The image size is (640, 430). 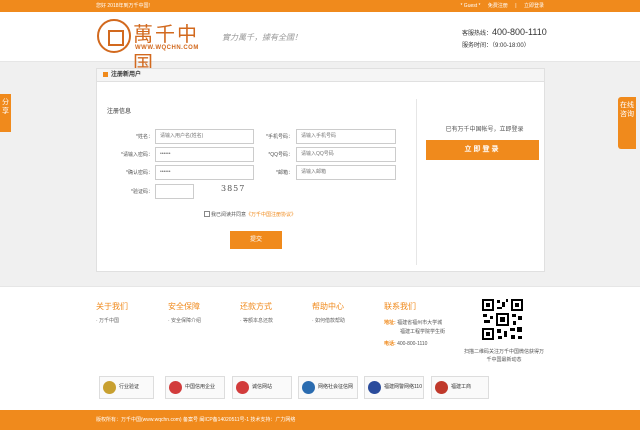 What do you see at coordinates (262, 37) in the screenshot?
I see `slogan: 實力萬千，據有全國！` at bounding box center [262, 37].